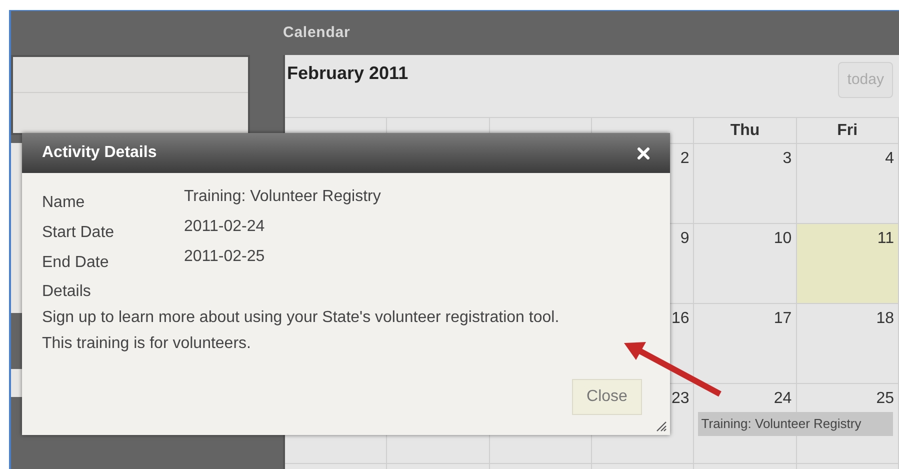 The width and height of the screenshot is (899, 469). I want to click on day-number: 10, so click(783, 239).